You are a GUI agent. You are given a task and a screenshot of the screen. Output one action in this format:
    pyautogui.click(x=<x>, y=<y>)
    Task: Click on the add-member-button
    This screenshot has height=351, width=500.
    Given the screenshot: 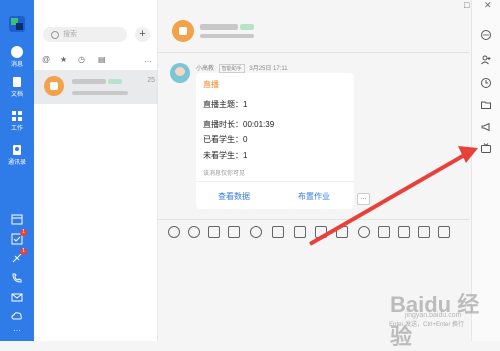 What is the action you would take?
    pyautogui.click(x=486, y=60)
    